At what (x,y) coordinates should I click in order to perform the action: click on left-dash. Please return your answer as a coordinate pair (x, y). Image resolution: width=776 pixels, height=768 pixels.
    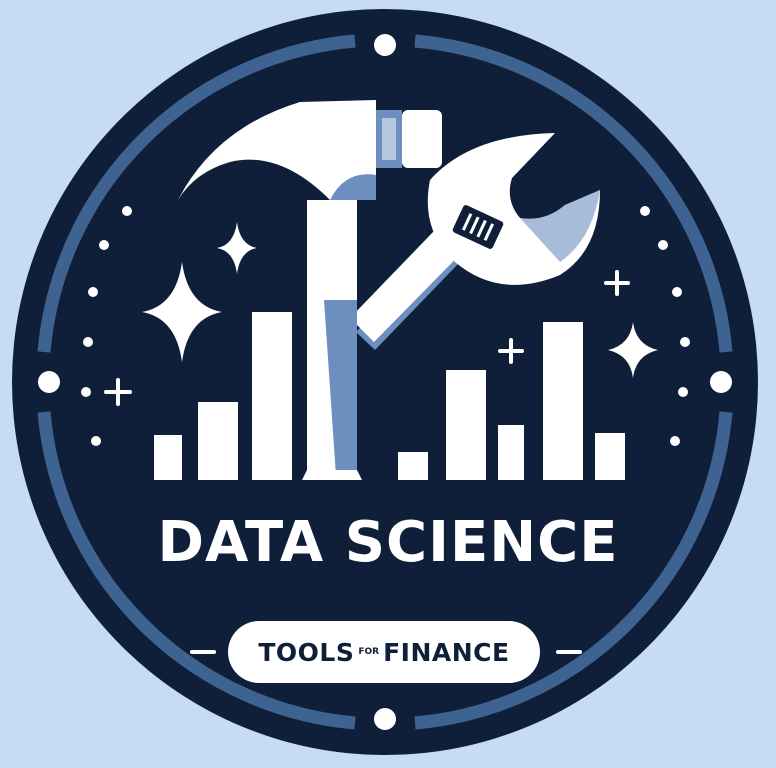
    Looking at the image, I should click on (203, 652).